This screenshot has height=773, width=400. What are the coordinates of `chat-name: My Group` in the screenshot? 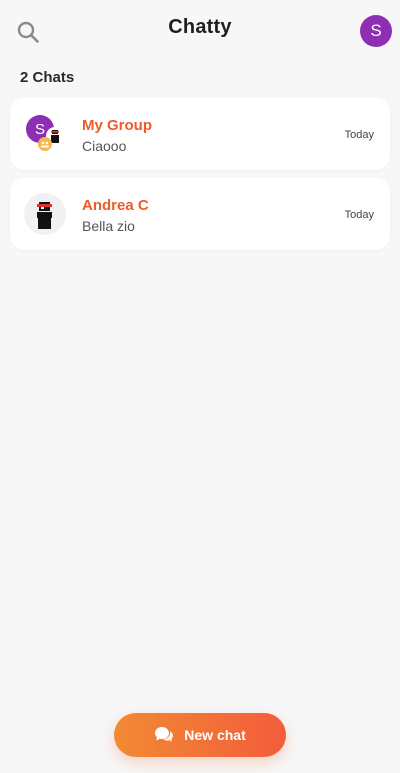 It's located at (117, 125).